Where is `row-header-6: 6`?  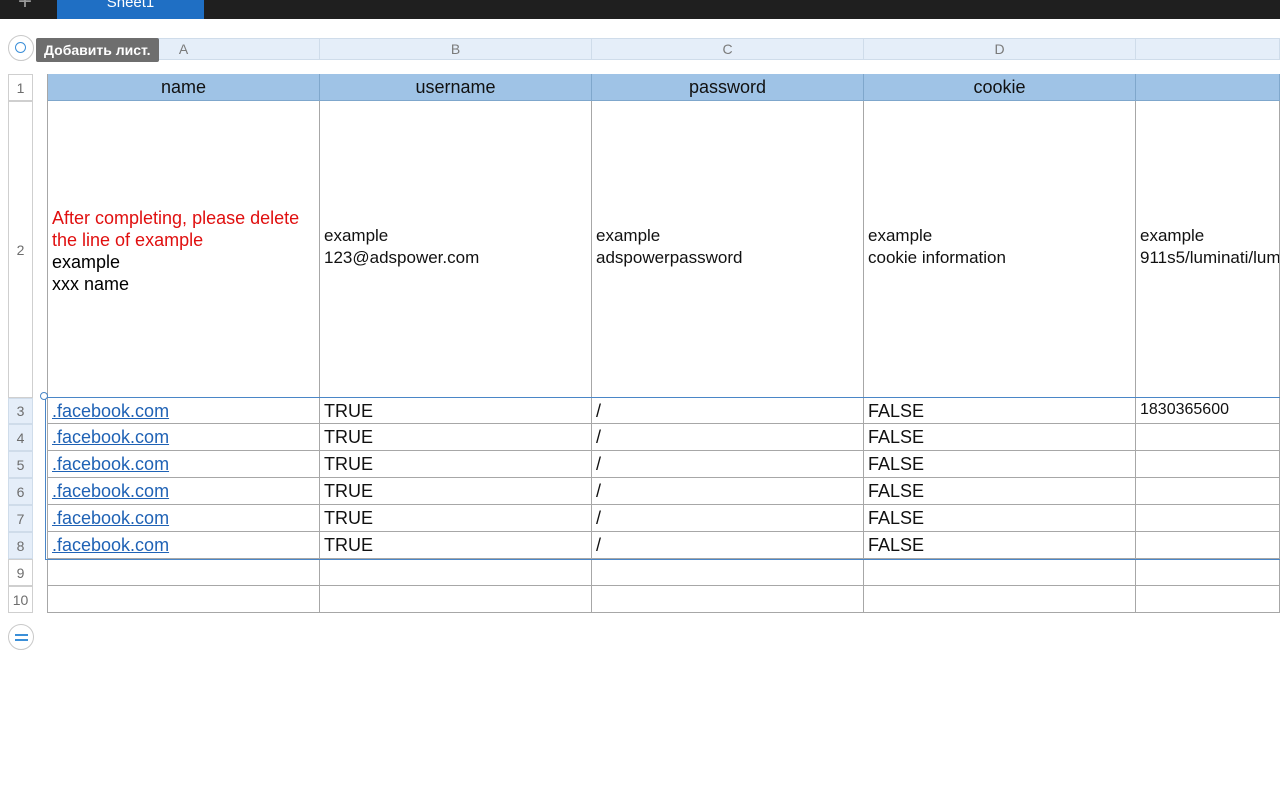 row-header-6: 6 is located at coordinates (20, 491).